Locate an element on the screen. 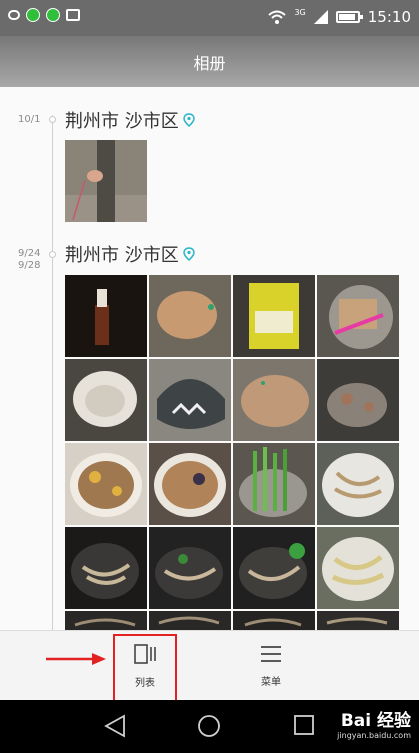 This screenshot has height=753, width=419. watermark-url: jingyan.baidu.com is located at coordinates (374, 735).